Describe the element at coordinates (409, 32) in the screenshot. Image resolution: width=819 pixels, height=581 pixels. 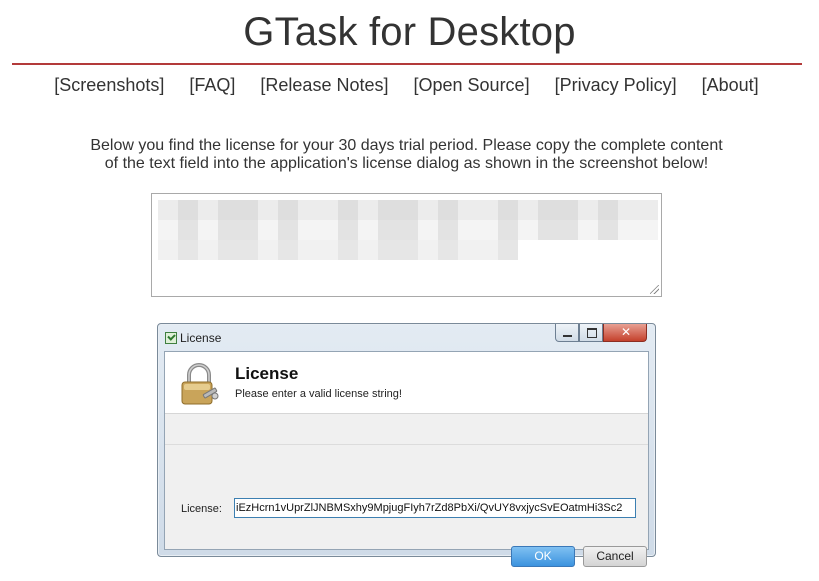
I see `site-title: GTask for Desktop` at that location.